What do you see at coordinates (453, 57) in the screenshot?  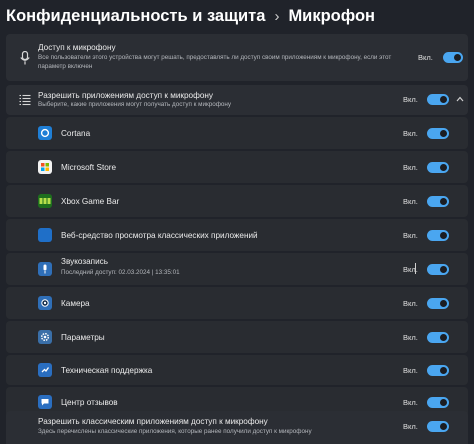 I see `microphone-access-toggle` at bounding box center [453, 57].